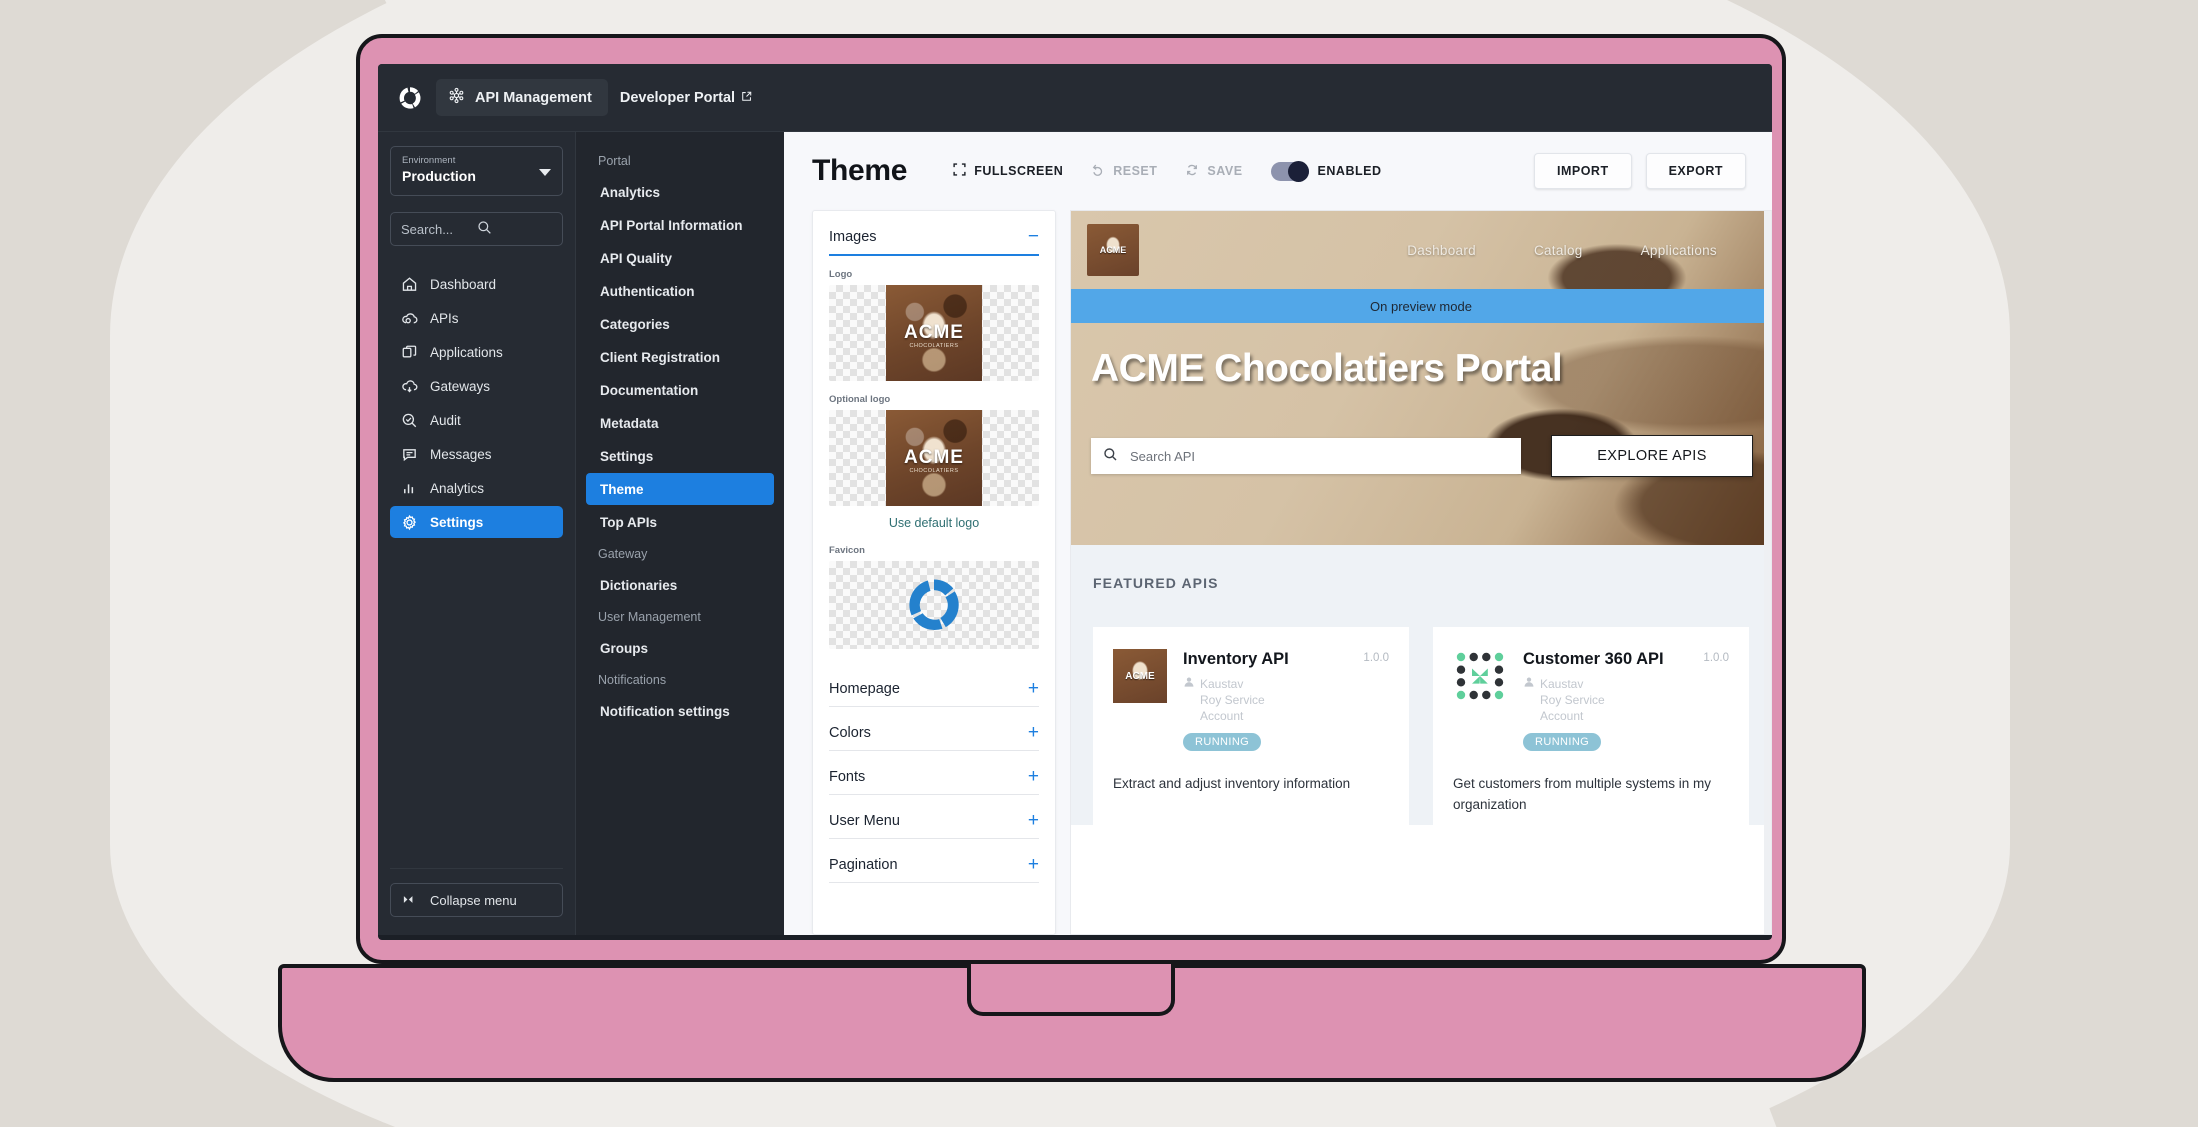 The width and height of the screenshot is (2198, 1127). I want to click on sidebar-item-settings: Settings, so click(476, 522).